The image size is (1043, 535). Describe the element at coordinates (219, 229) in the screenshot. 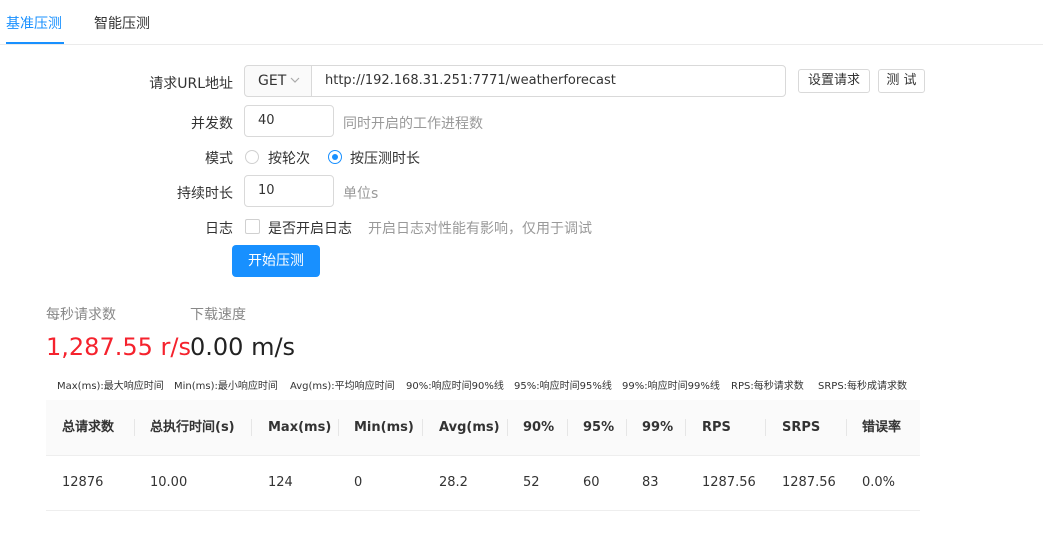

I see `log-label: 日志` at that location.